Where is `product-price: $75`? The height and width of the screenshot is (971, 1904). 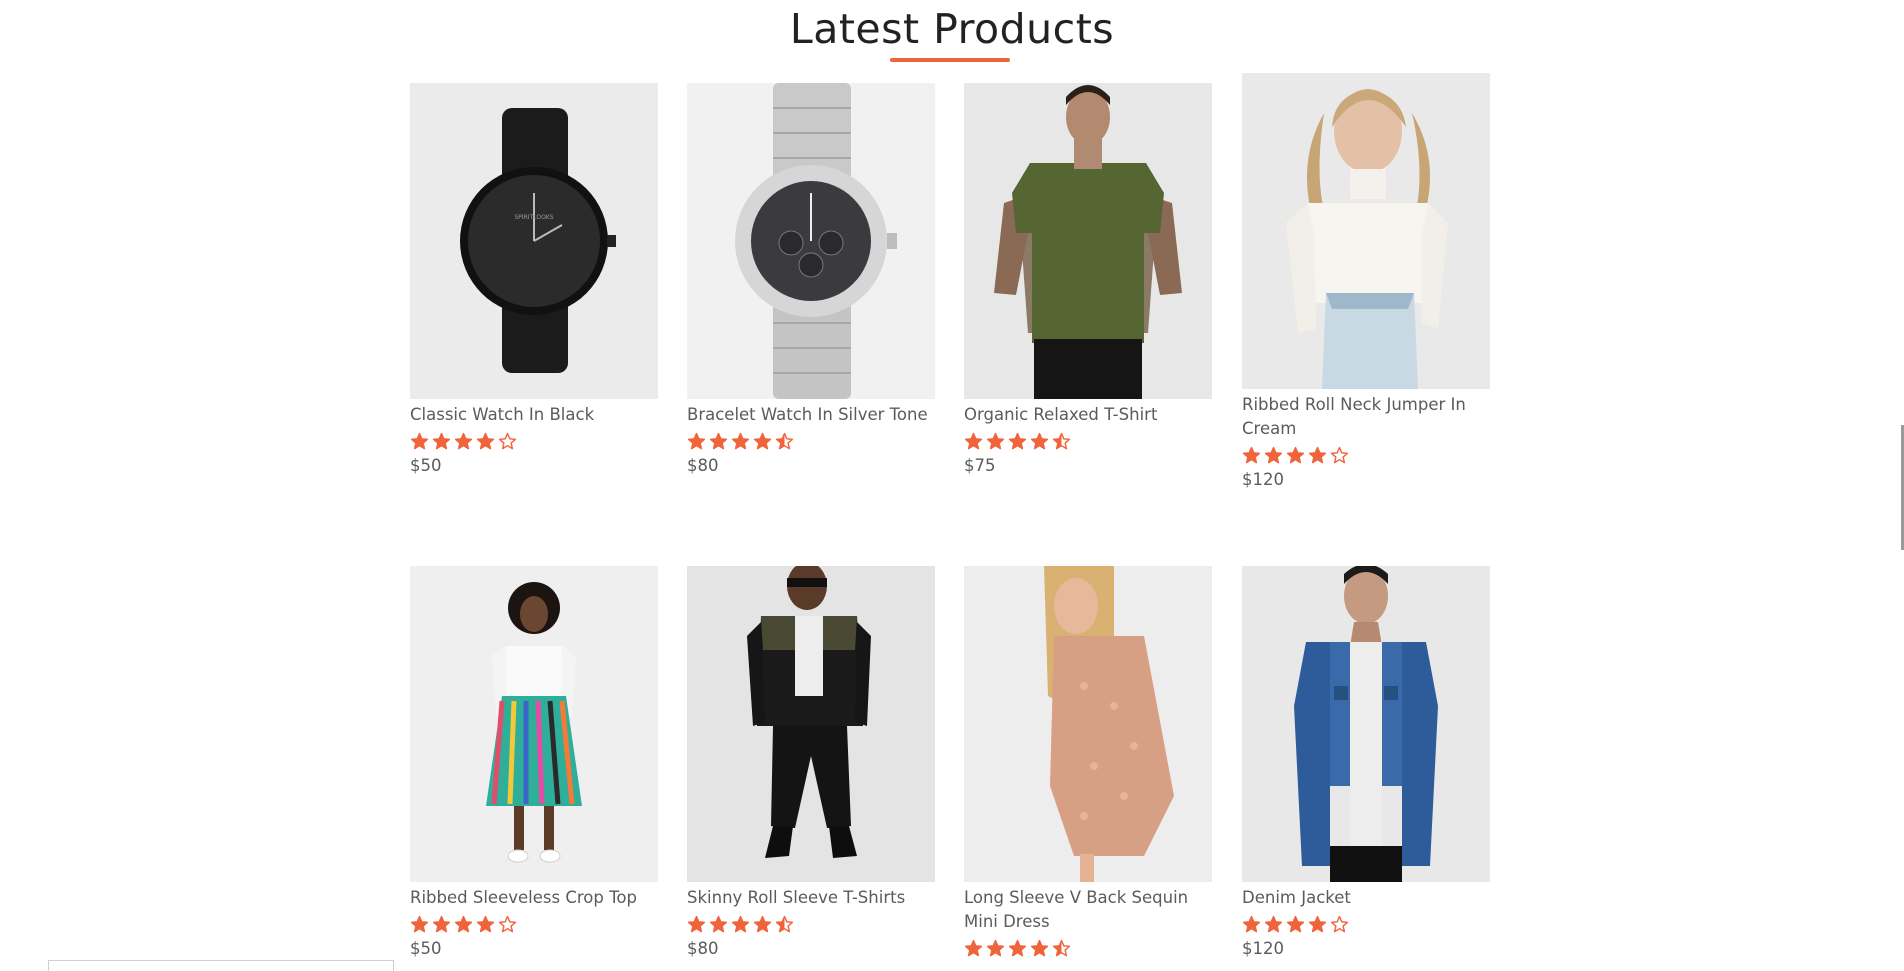 product-price: $75 is located at coordinates (980, 465).